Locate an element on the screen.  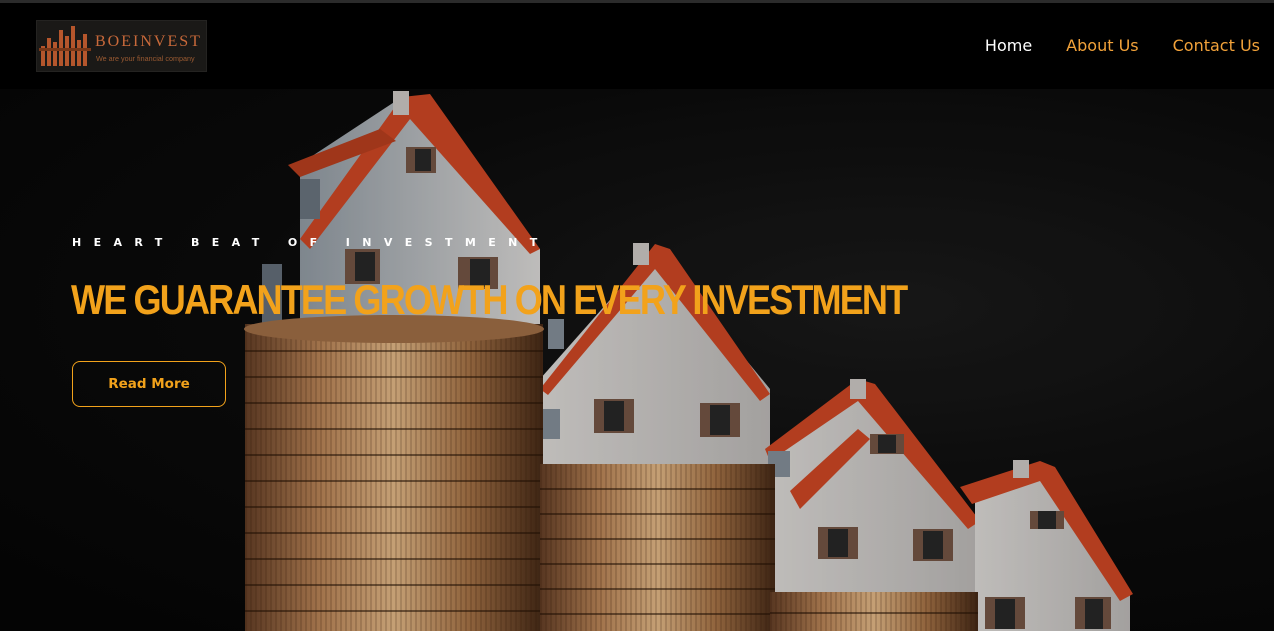
main-nav: Home About Us Contact Us is located at coordinates (1122, 45).